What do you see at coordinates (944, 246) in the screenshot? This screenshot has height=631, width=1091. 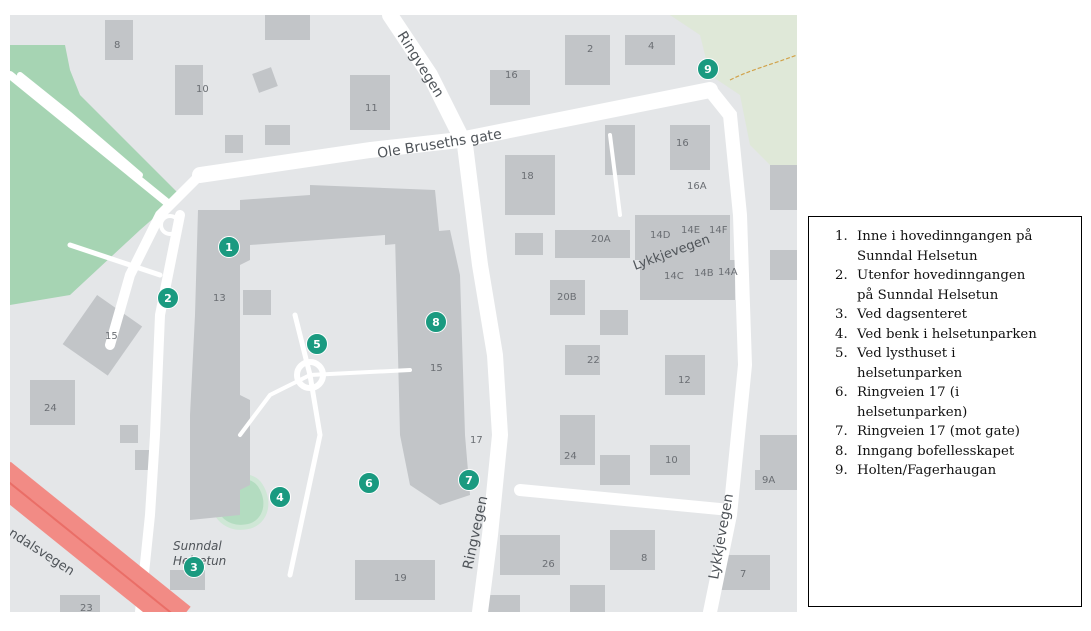 I see `legend-item-text: Inne i hovedinngangen på Sunndal Helsetun` at bounding box center [944, 246].